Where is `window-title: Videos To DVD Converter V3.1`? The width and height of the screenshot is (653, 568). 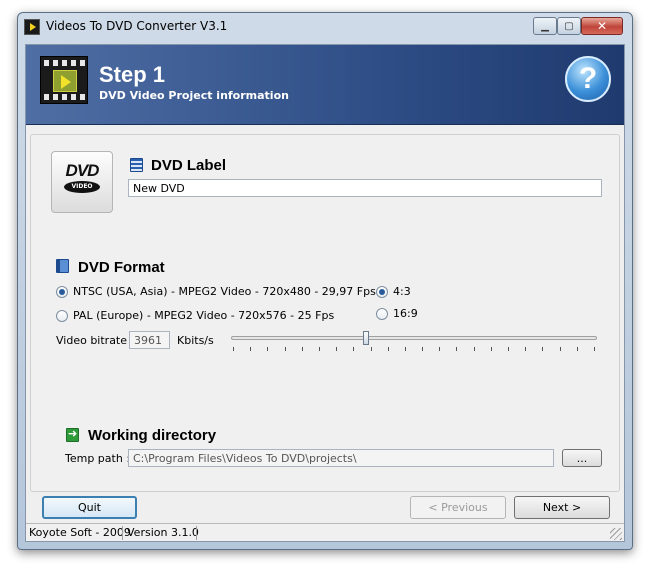
window-title: Videos To DVD Converter V3.1 is located at coordinates (137, 26).